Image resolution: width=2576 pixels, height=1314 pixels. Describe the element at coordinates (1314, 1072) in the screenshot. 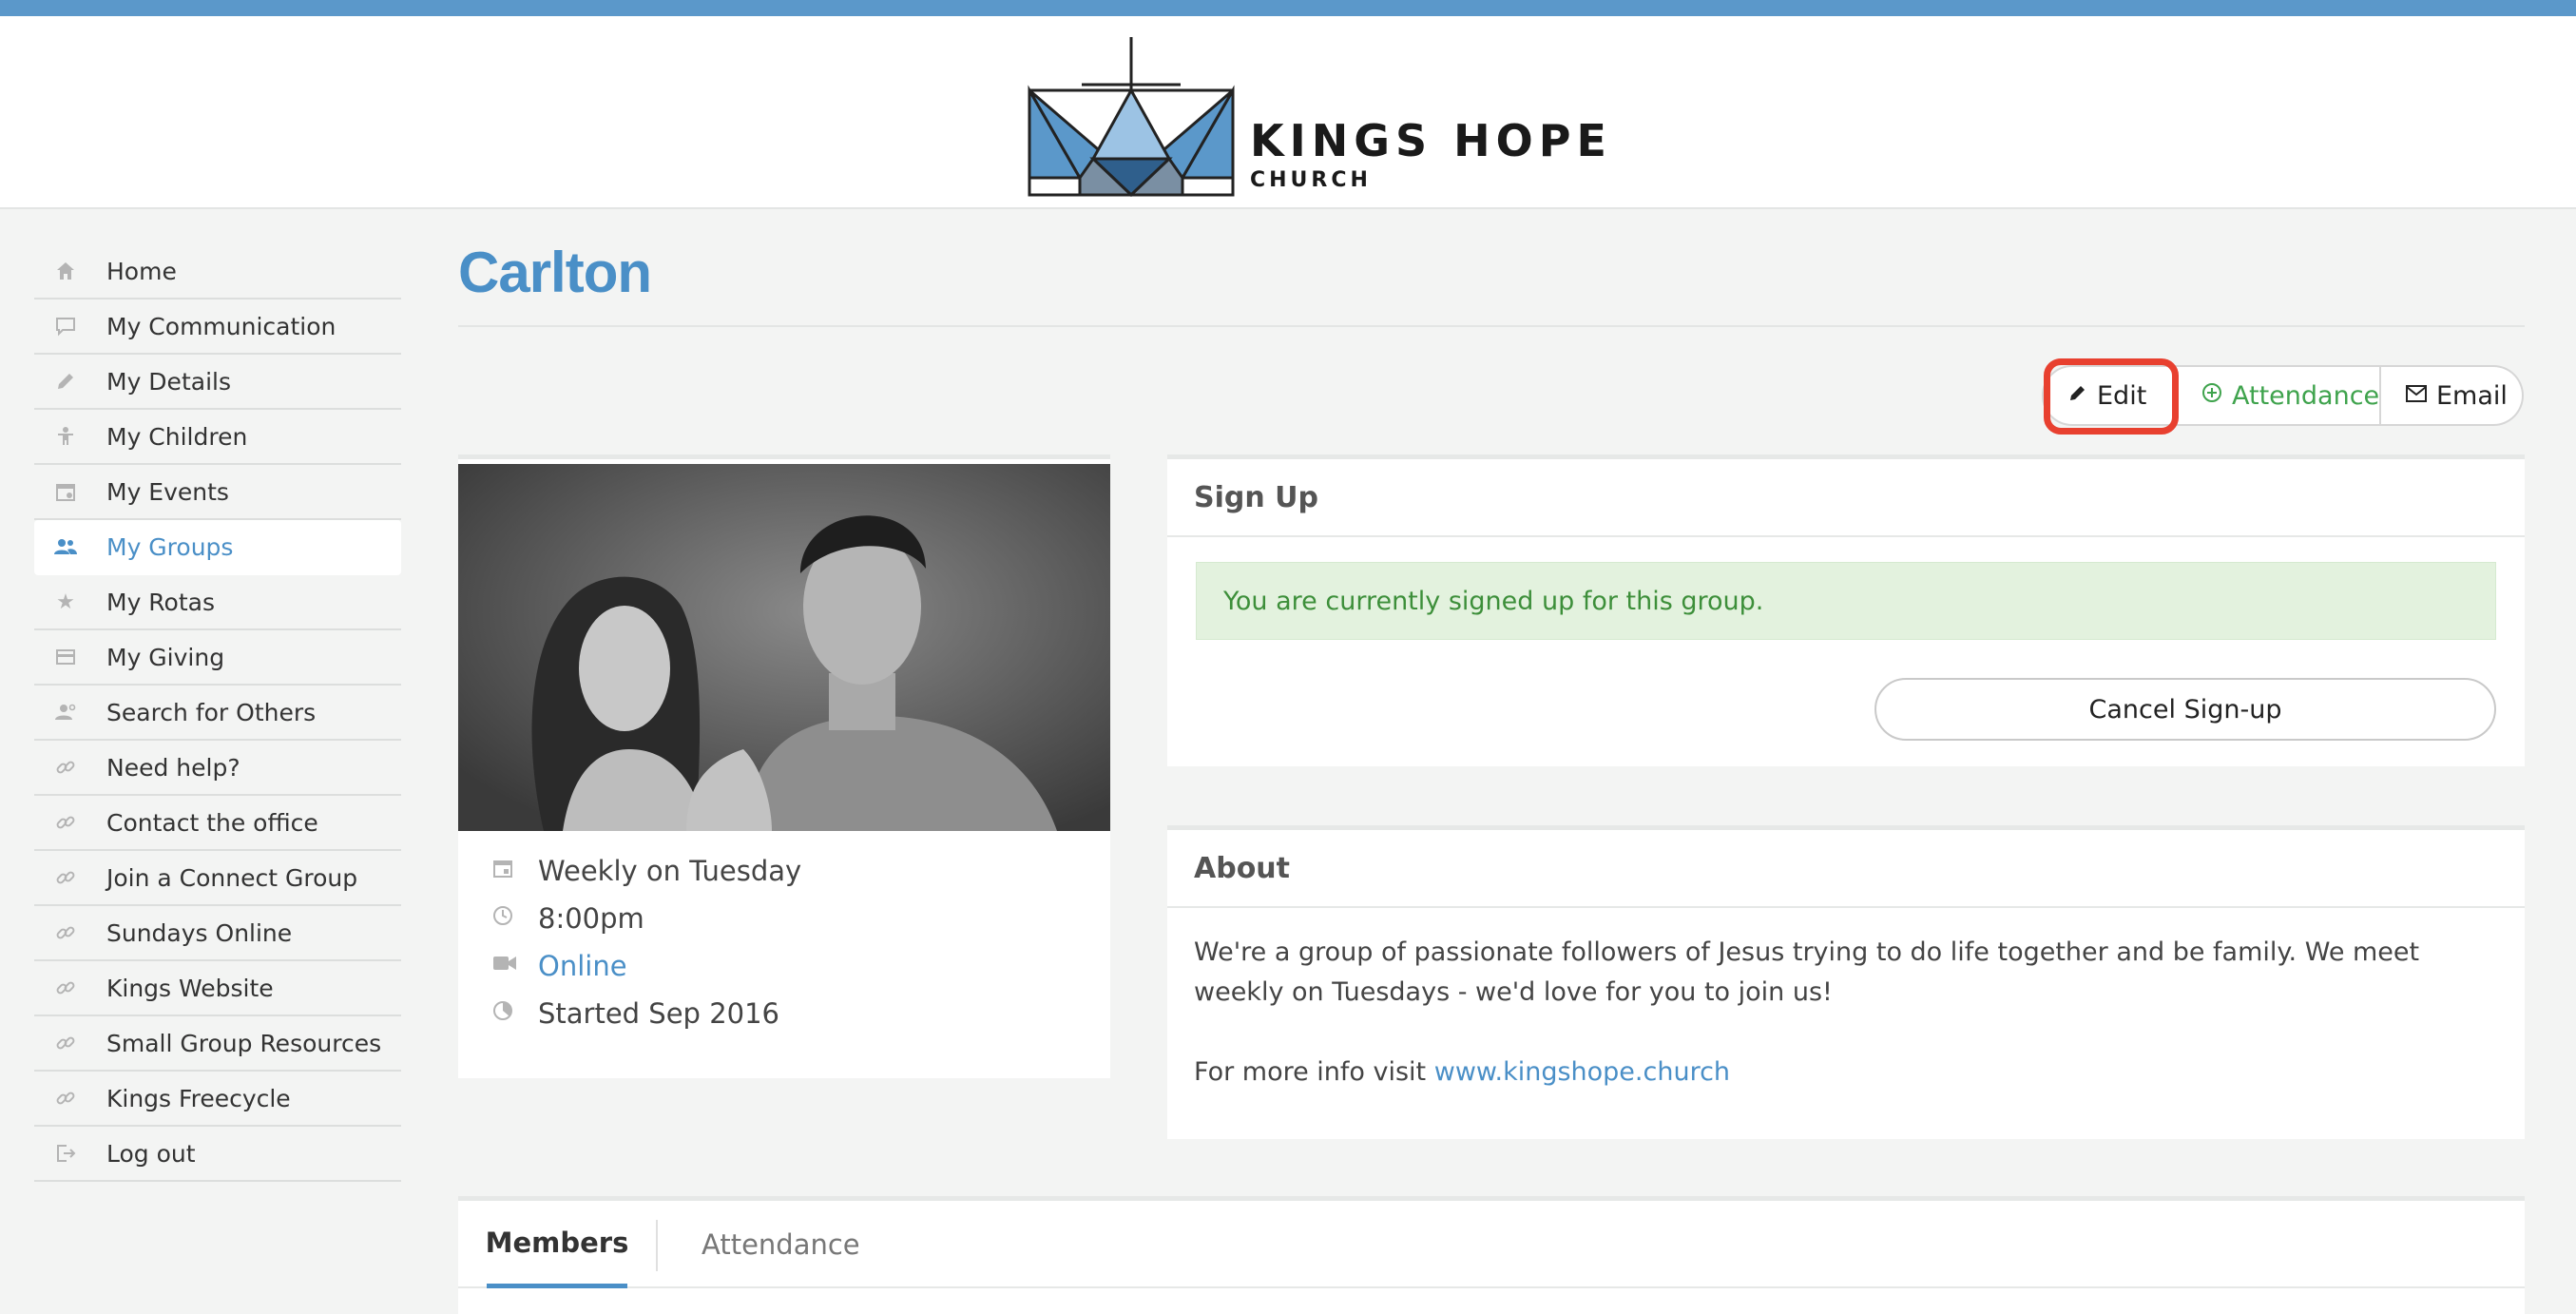

I see `more-info-prefix: For more info visit` at that location.